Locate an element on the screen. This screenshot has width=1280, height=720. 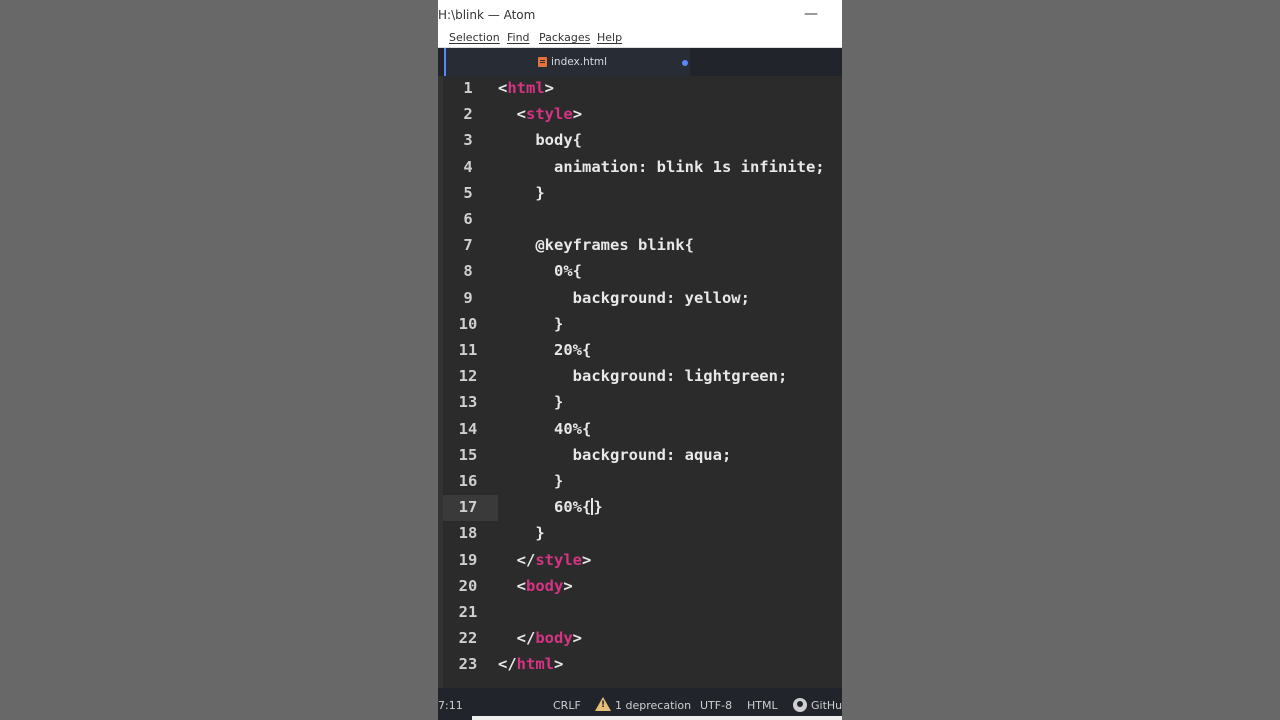
line-number: 13 is located at coordinates (468, 402).